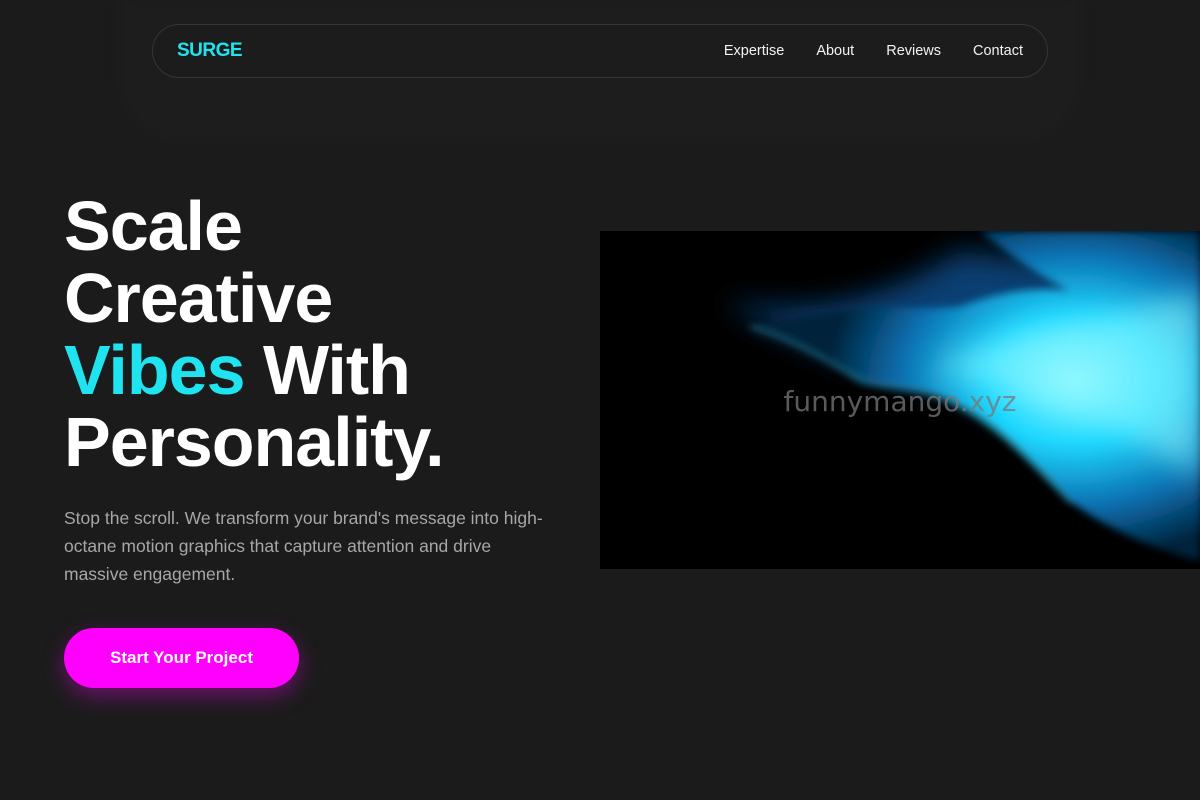 The height and width of the screenshot is (800, 1200). Describe the element at coordinates (153, 226) in the screenshot. I see `headline-line-1: Scale` at that location.